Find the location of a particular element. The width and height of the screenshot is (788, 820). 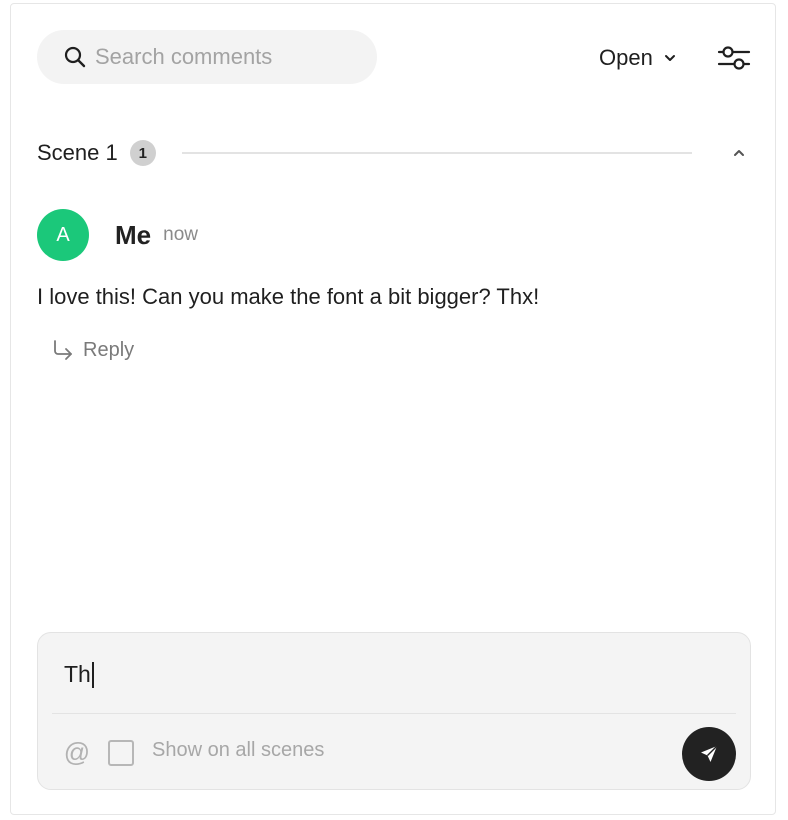

filter-settings-button is located at coordinates (734, 58).